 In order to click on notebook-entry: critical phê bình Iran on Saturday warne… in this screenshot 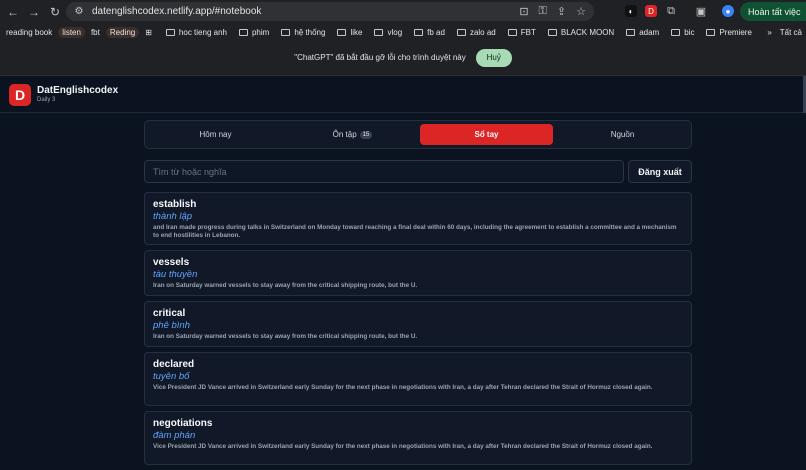, I will do `click(418, 324)`.